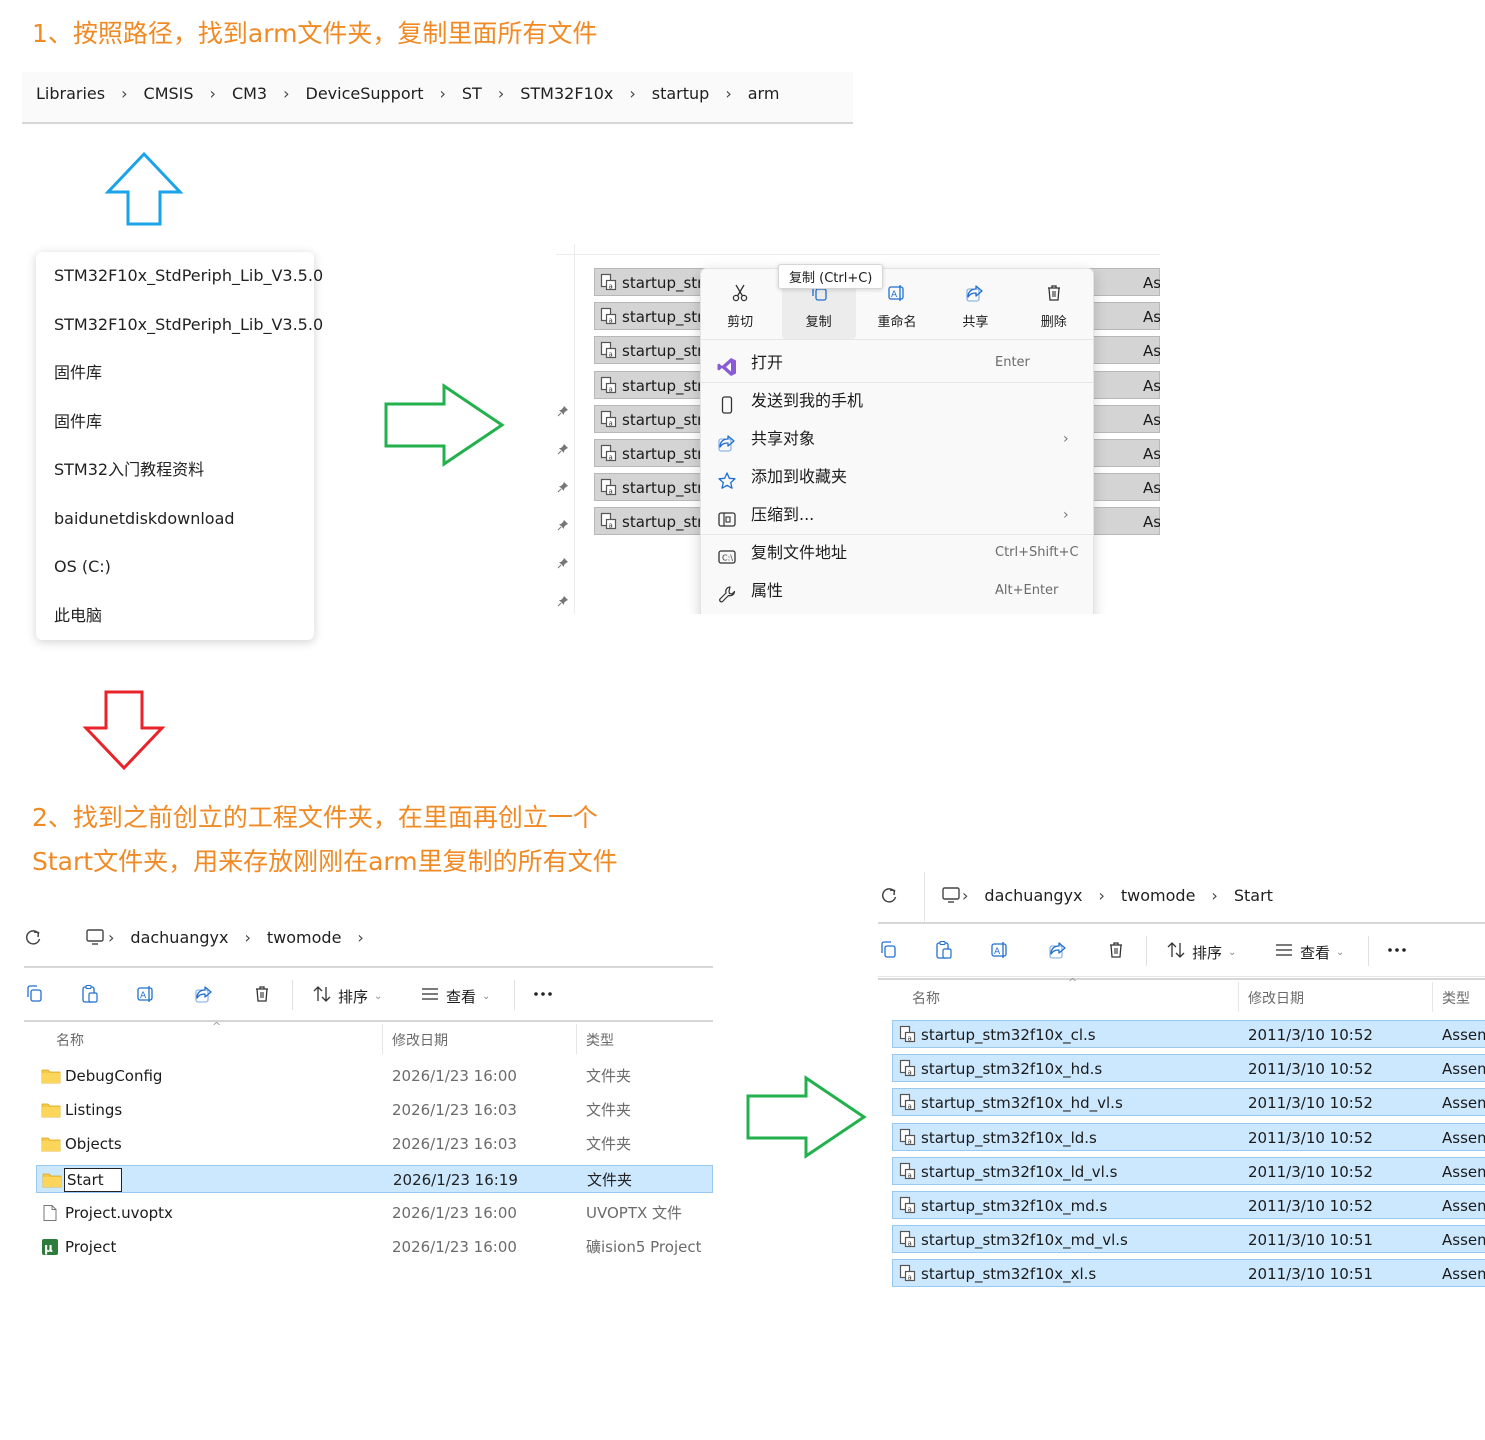 The height and width of the screenshot is (1440, 1485). What do you see at coordinates (353, 996) in the screenshot?
I see `sort-label: 排序` at bounding box center [353, 996].